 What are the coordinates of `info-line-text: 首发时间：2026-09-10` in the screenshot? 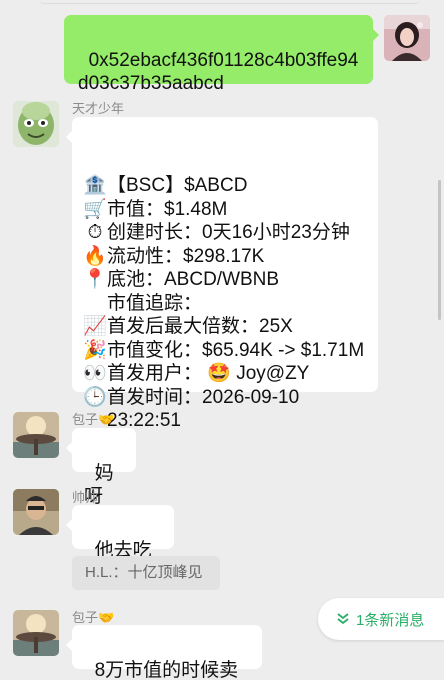 It's located at (203, 397).